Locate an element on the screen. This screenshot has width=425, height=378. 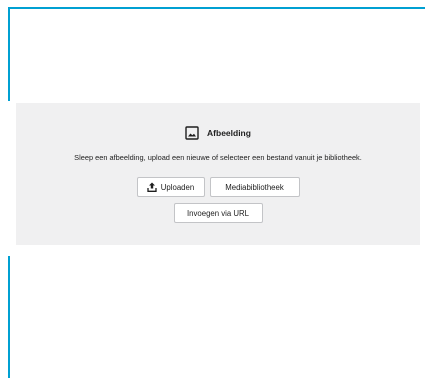
insert-from-url-button: Invoegen via URL is located at coordinates (218, 213).